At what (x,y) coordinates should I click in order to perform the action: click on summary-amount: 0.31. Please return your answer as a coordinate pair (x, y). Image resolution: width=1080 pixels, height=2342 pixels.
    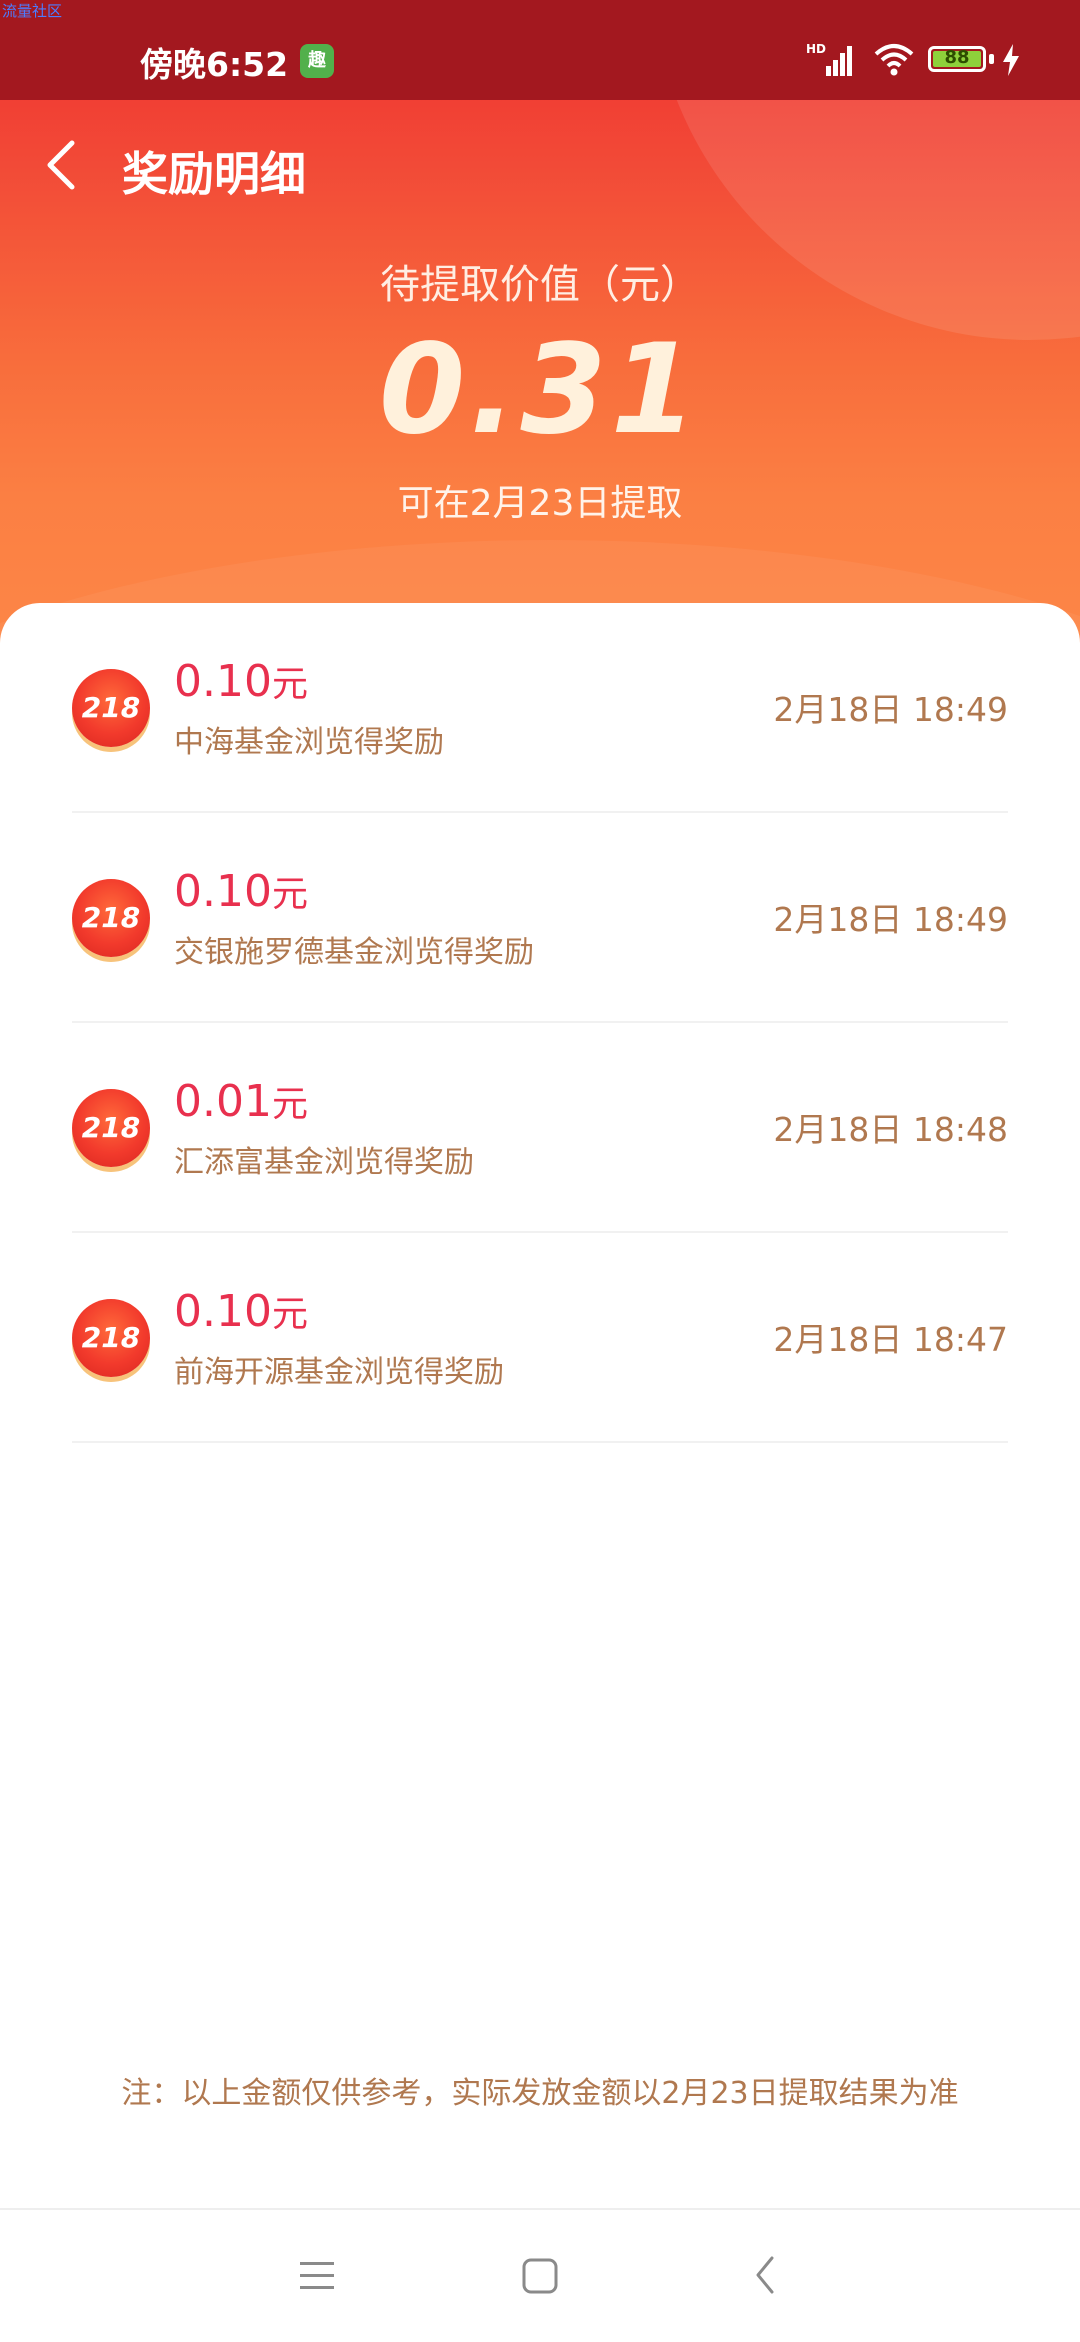
    Looking at the image, I should click on (540, 390).